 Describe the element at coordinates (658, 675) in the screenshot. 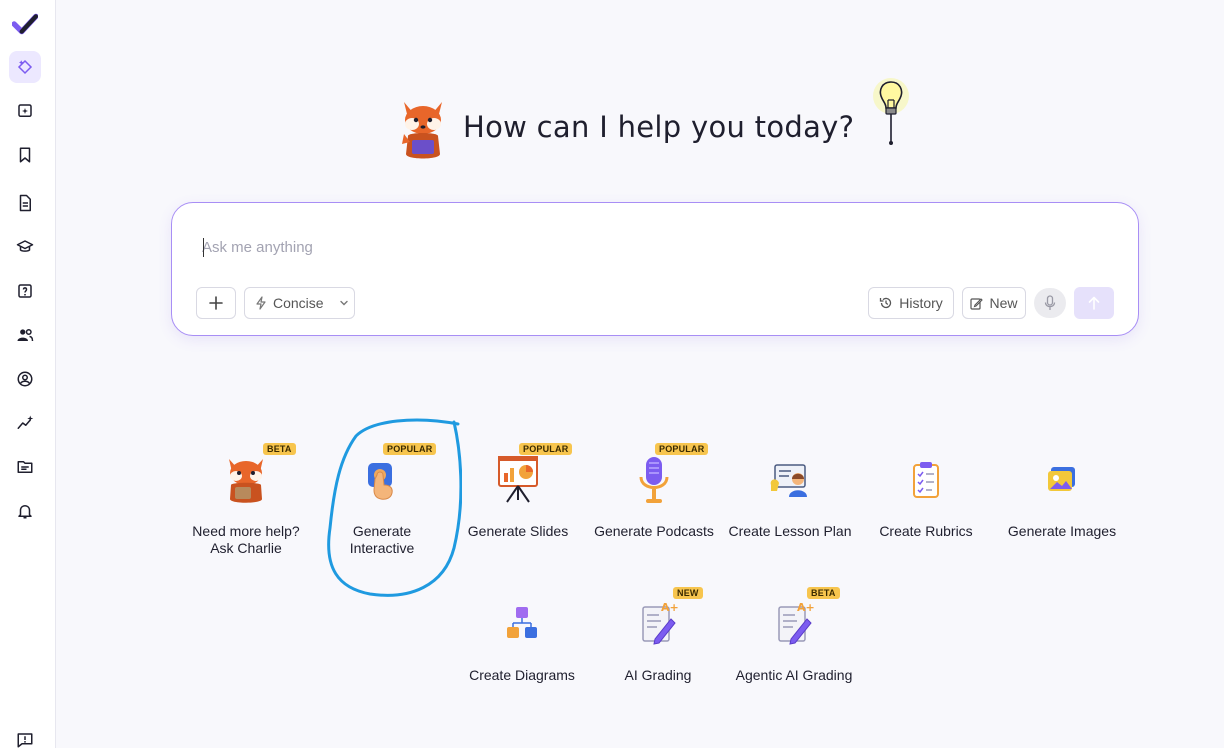

I see `tool-label: AI Grading` at that location.